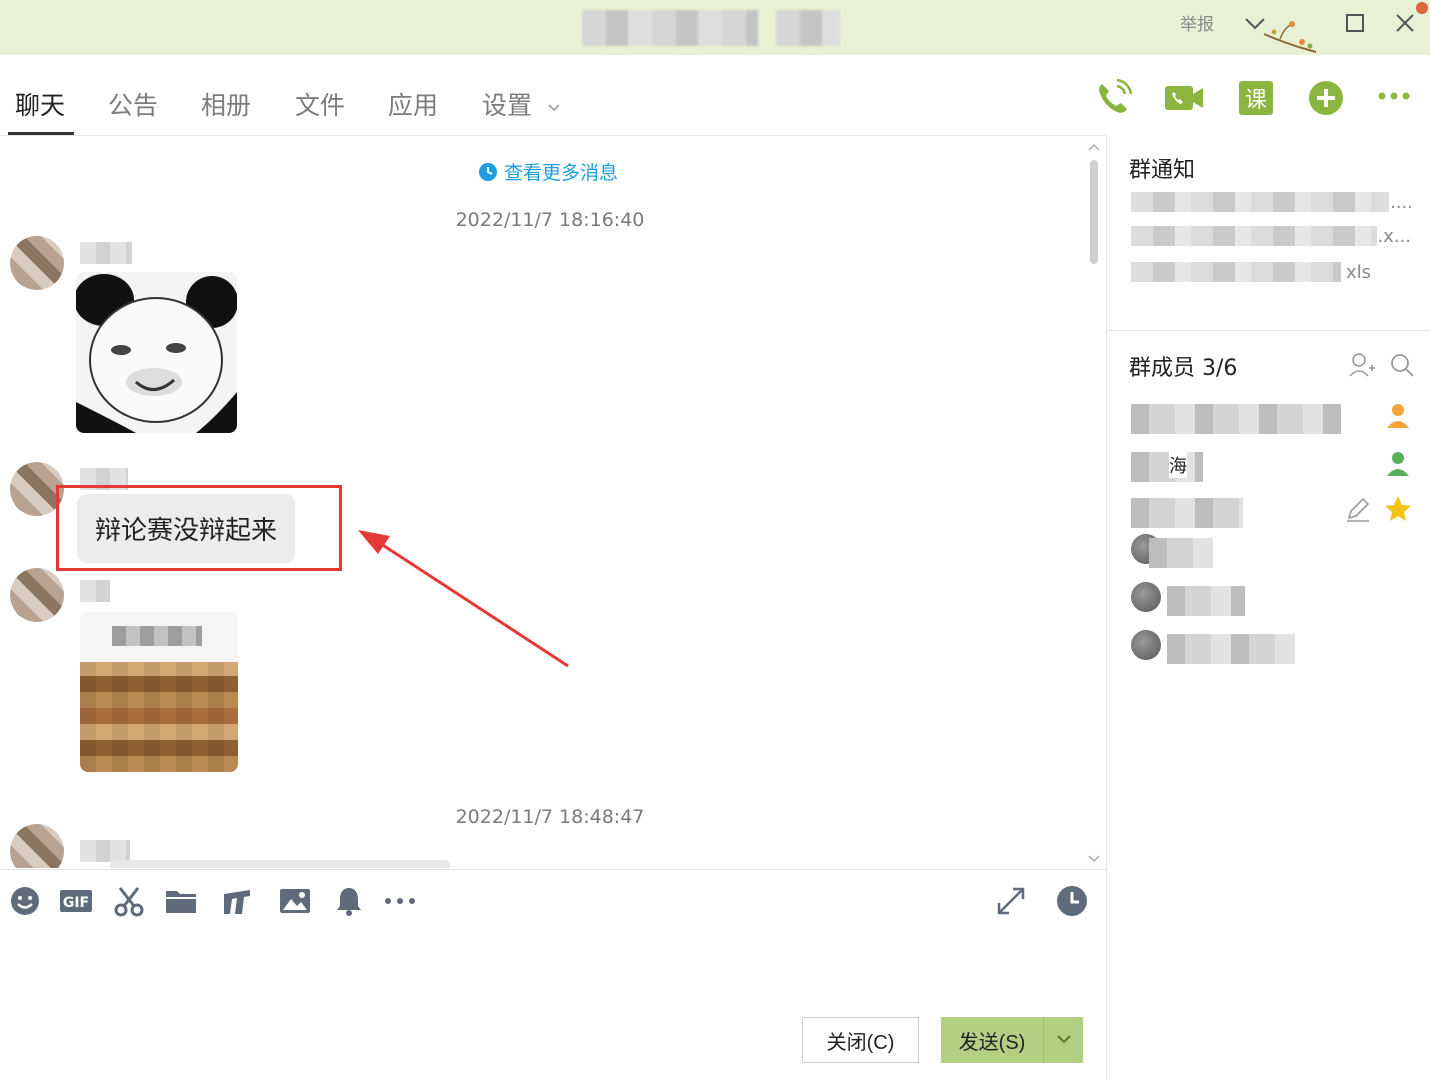 The width and height of the screenshot is (1430, 1080). Describe the element at coordinates (1162, 170) in the screenshot. I see `group-notice-title: 群通知` at that location.